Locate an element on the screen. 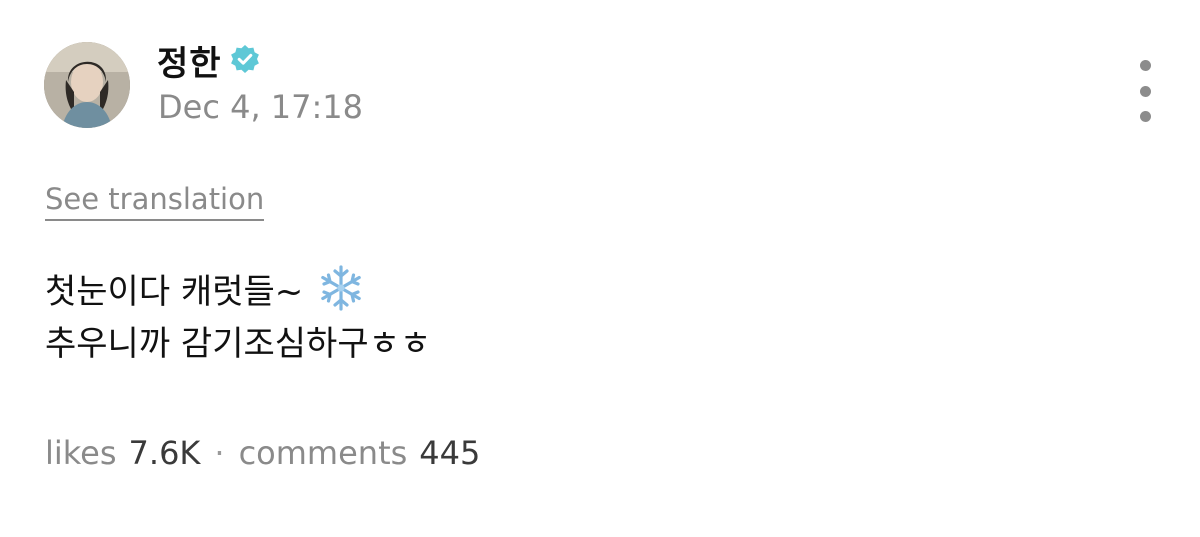  see-translation-link: See translation is located at coordinates (155, 201).